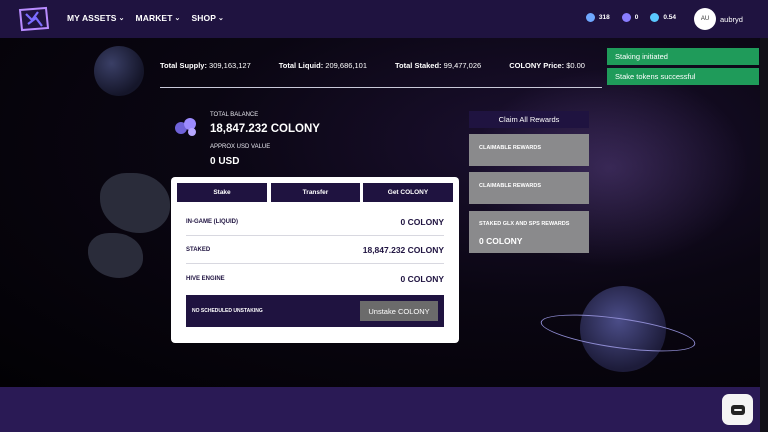 The height and width of the screenshot is (432, 768). I want to click on claimable-rewards-box-2: CLAIMABLE REWARDS, so click(529, 188).